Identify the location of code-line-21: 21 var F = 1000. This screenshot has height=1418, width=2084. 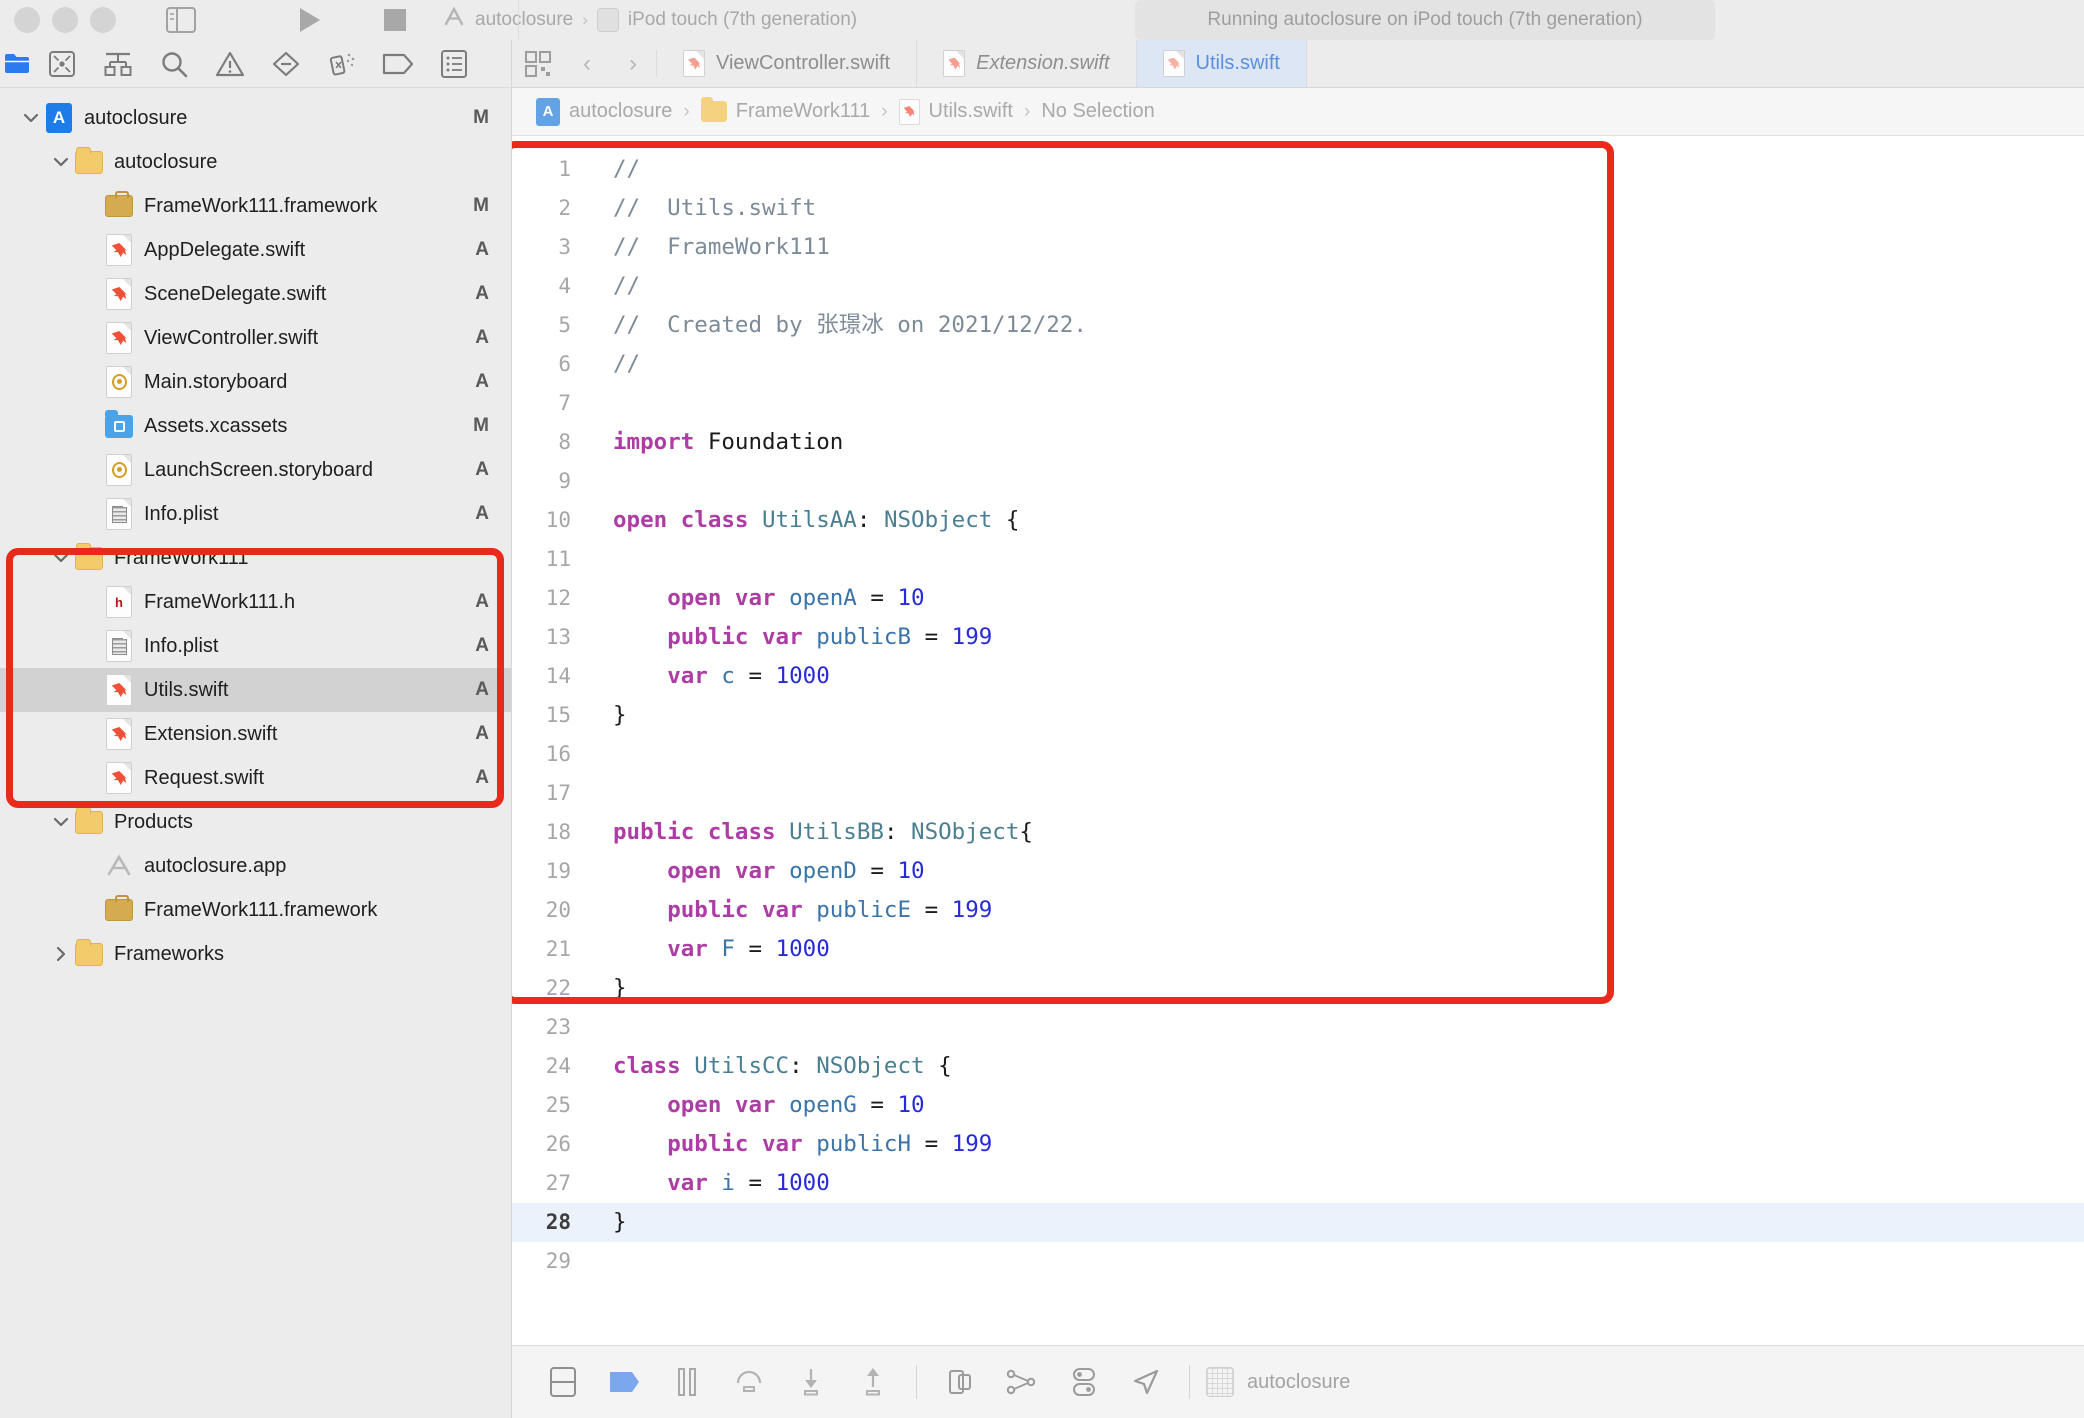
(1298, 949).